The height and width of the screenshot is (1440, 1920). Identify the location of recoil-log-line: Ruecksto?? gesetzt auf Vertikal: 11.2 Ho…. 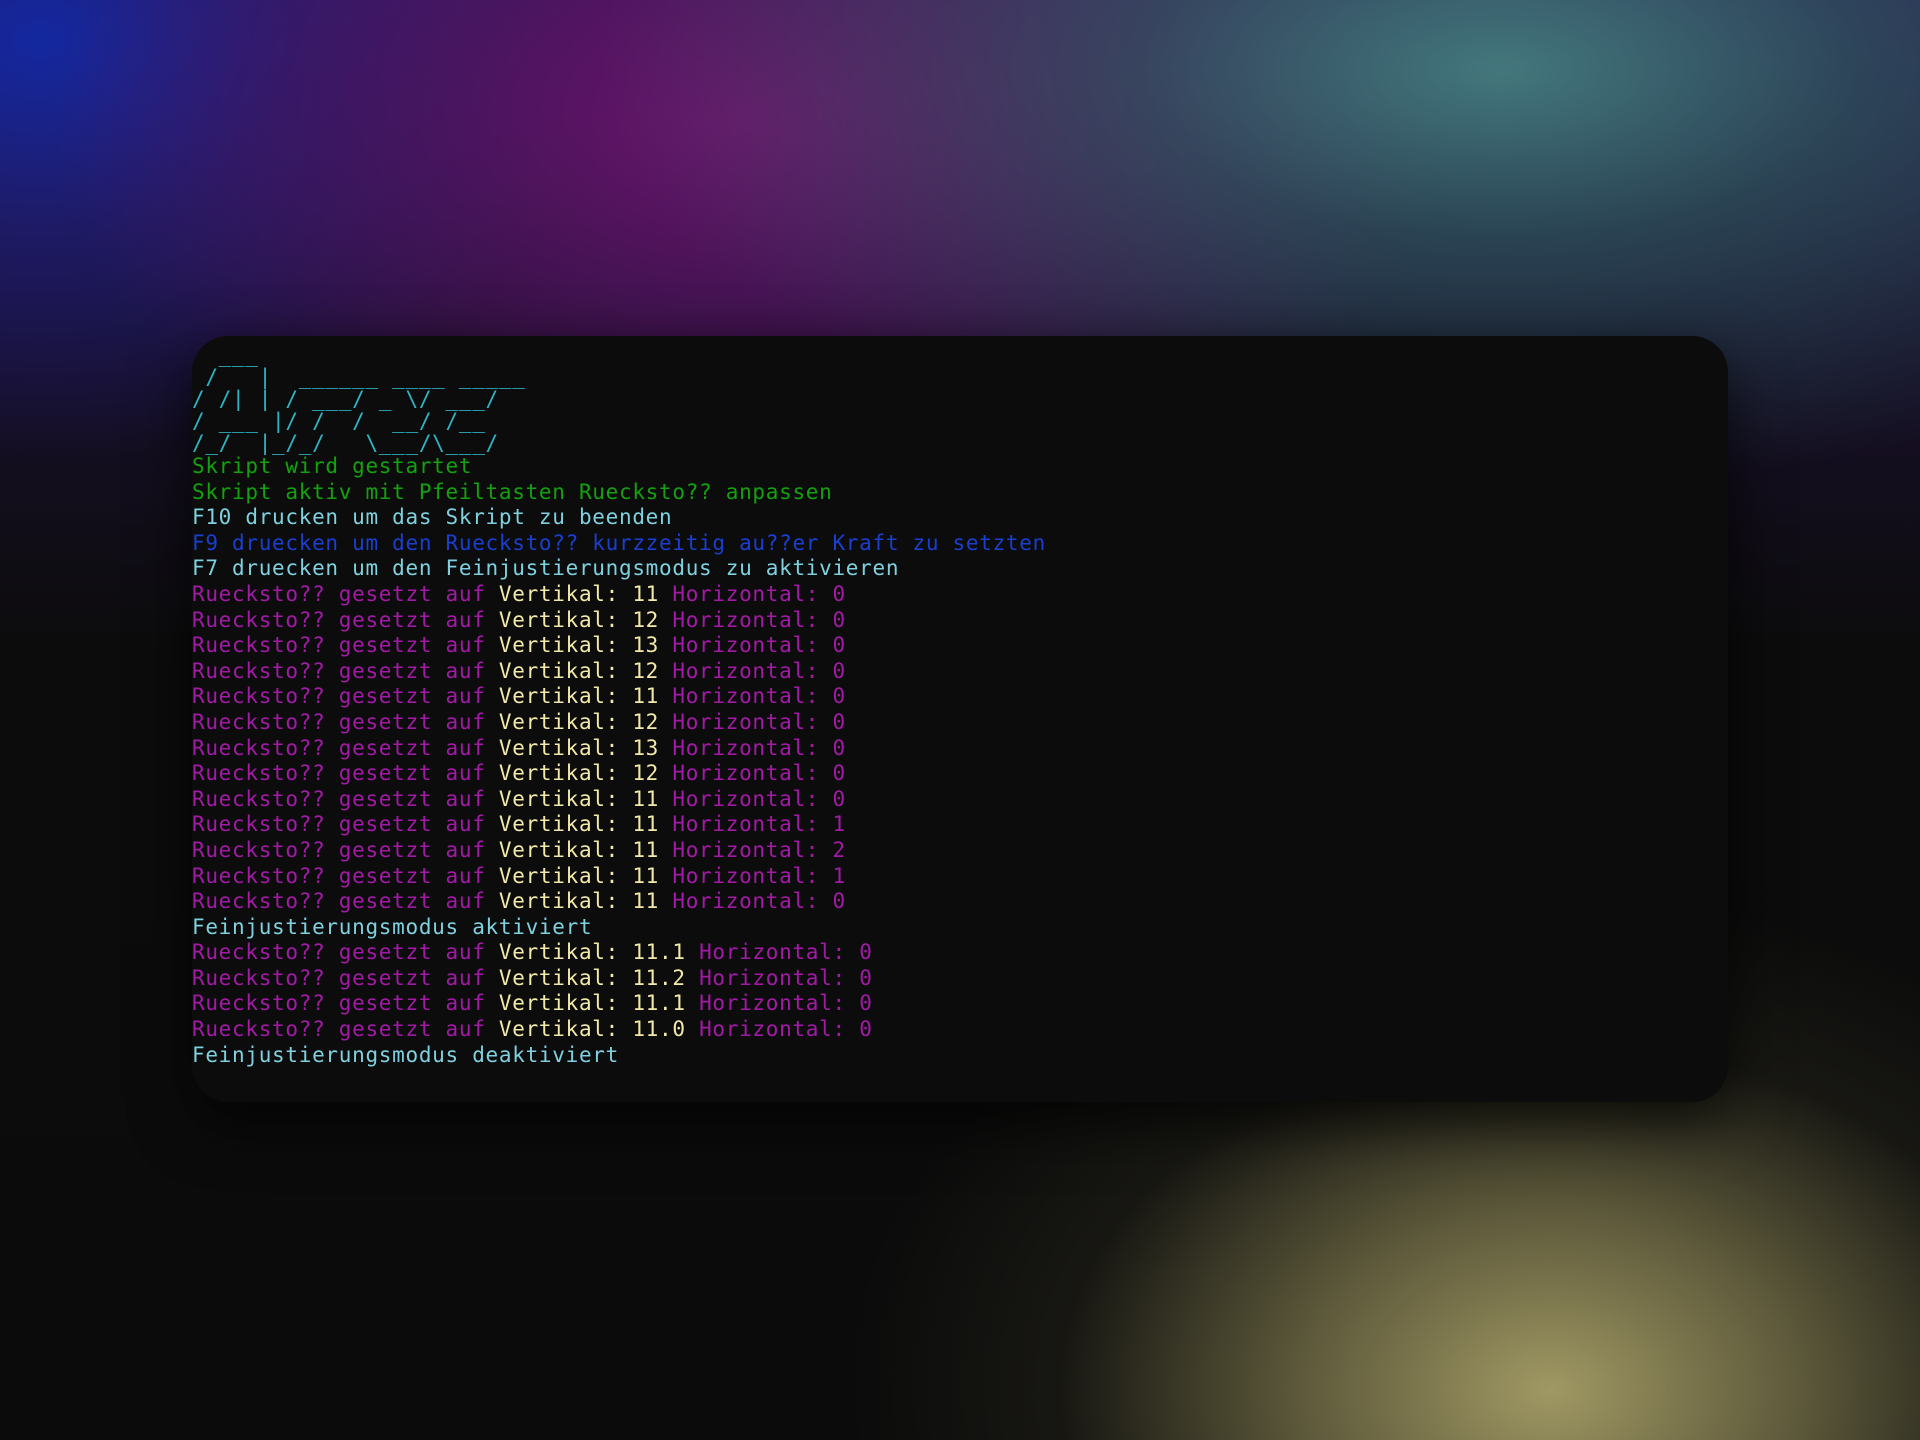
(960, 979).